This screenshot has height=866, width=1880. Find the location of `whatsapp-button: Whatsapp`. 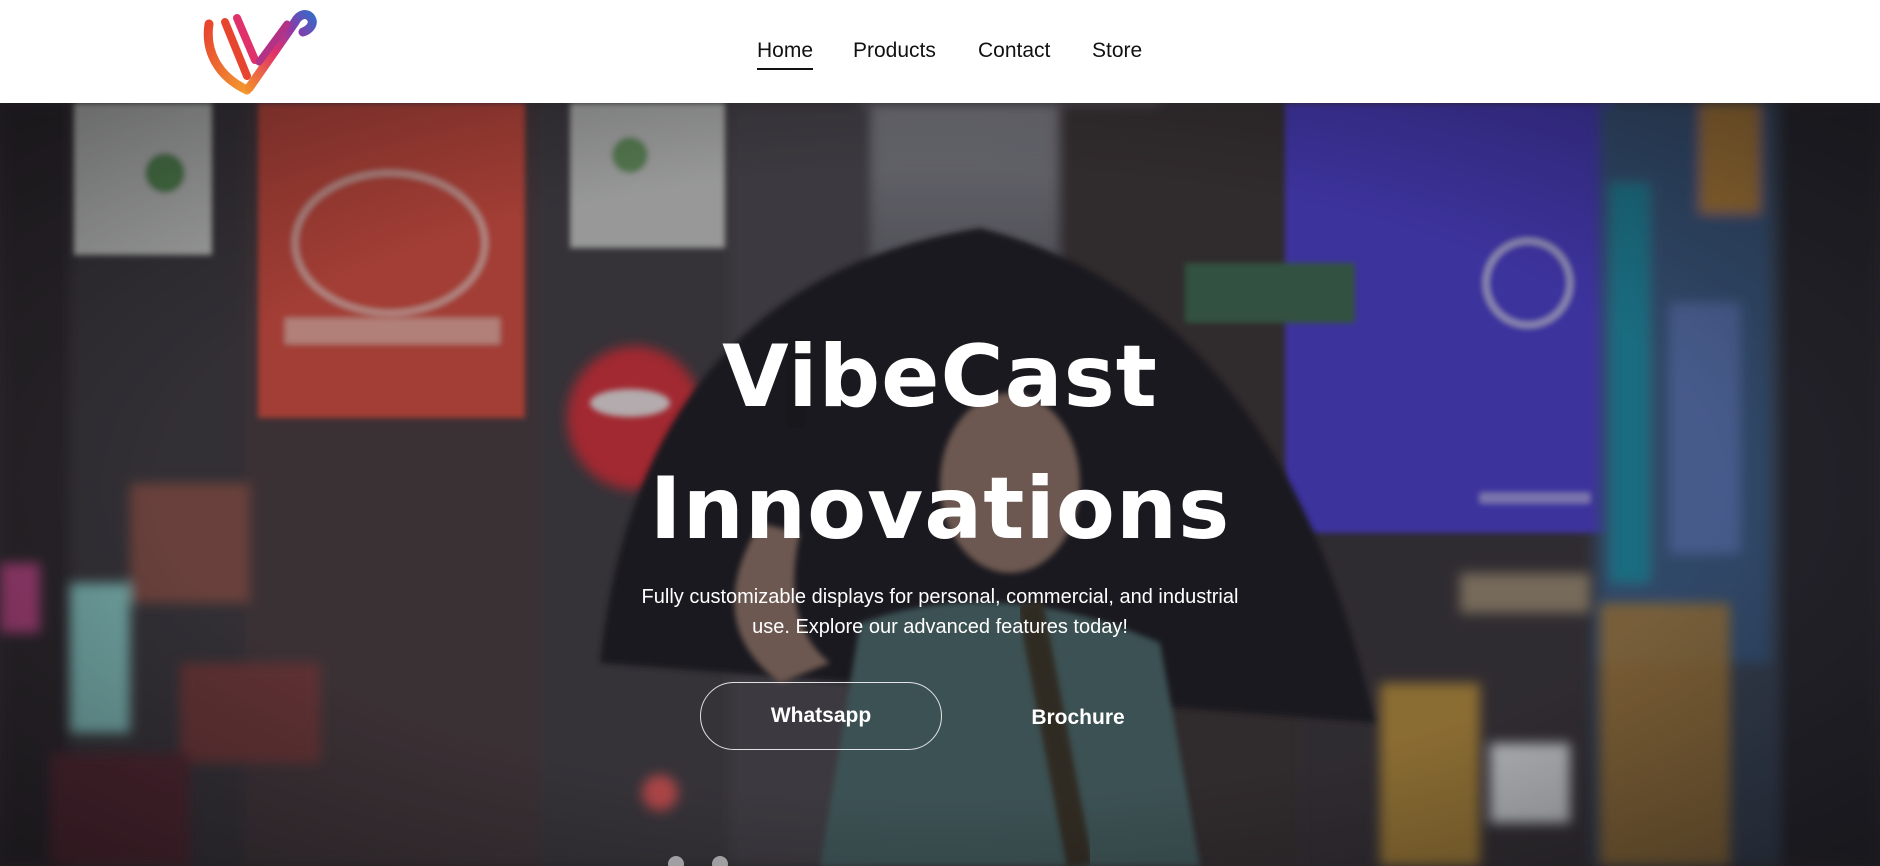

whatsapp-button: Whatsapp is located at coordinates (821, 716).